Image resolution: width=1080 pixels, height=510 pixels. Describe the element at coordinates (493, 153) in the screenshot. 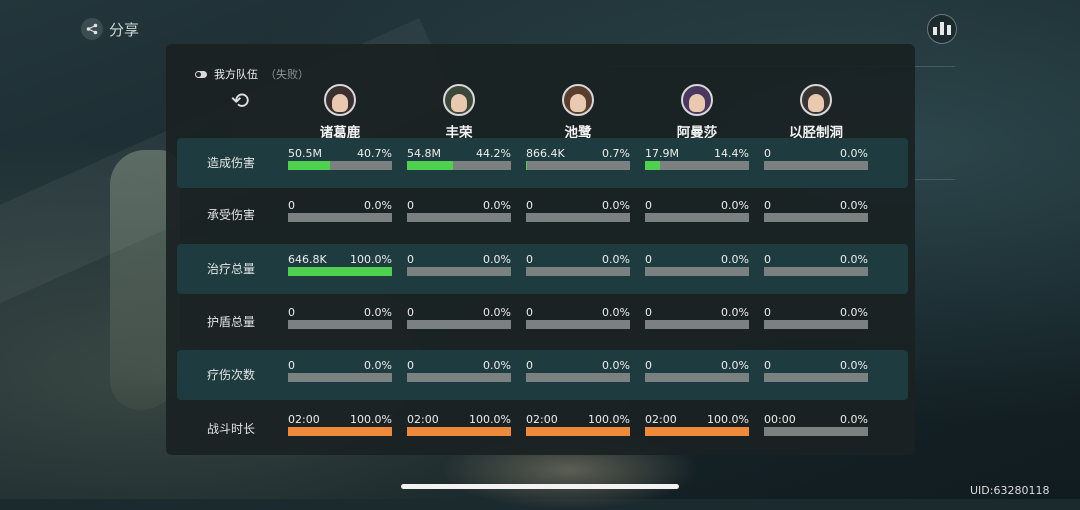

I see `stat-percent: 44.2%` at that location.